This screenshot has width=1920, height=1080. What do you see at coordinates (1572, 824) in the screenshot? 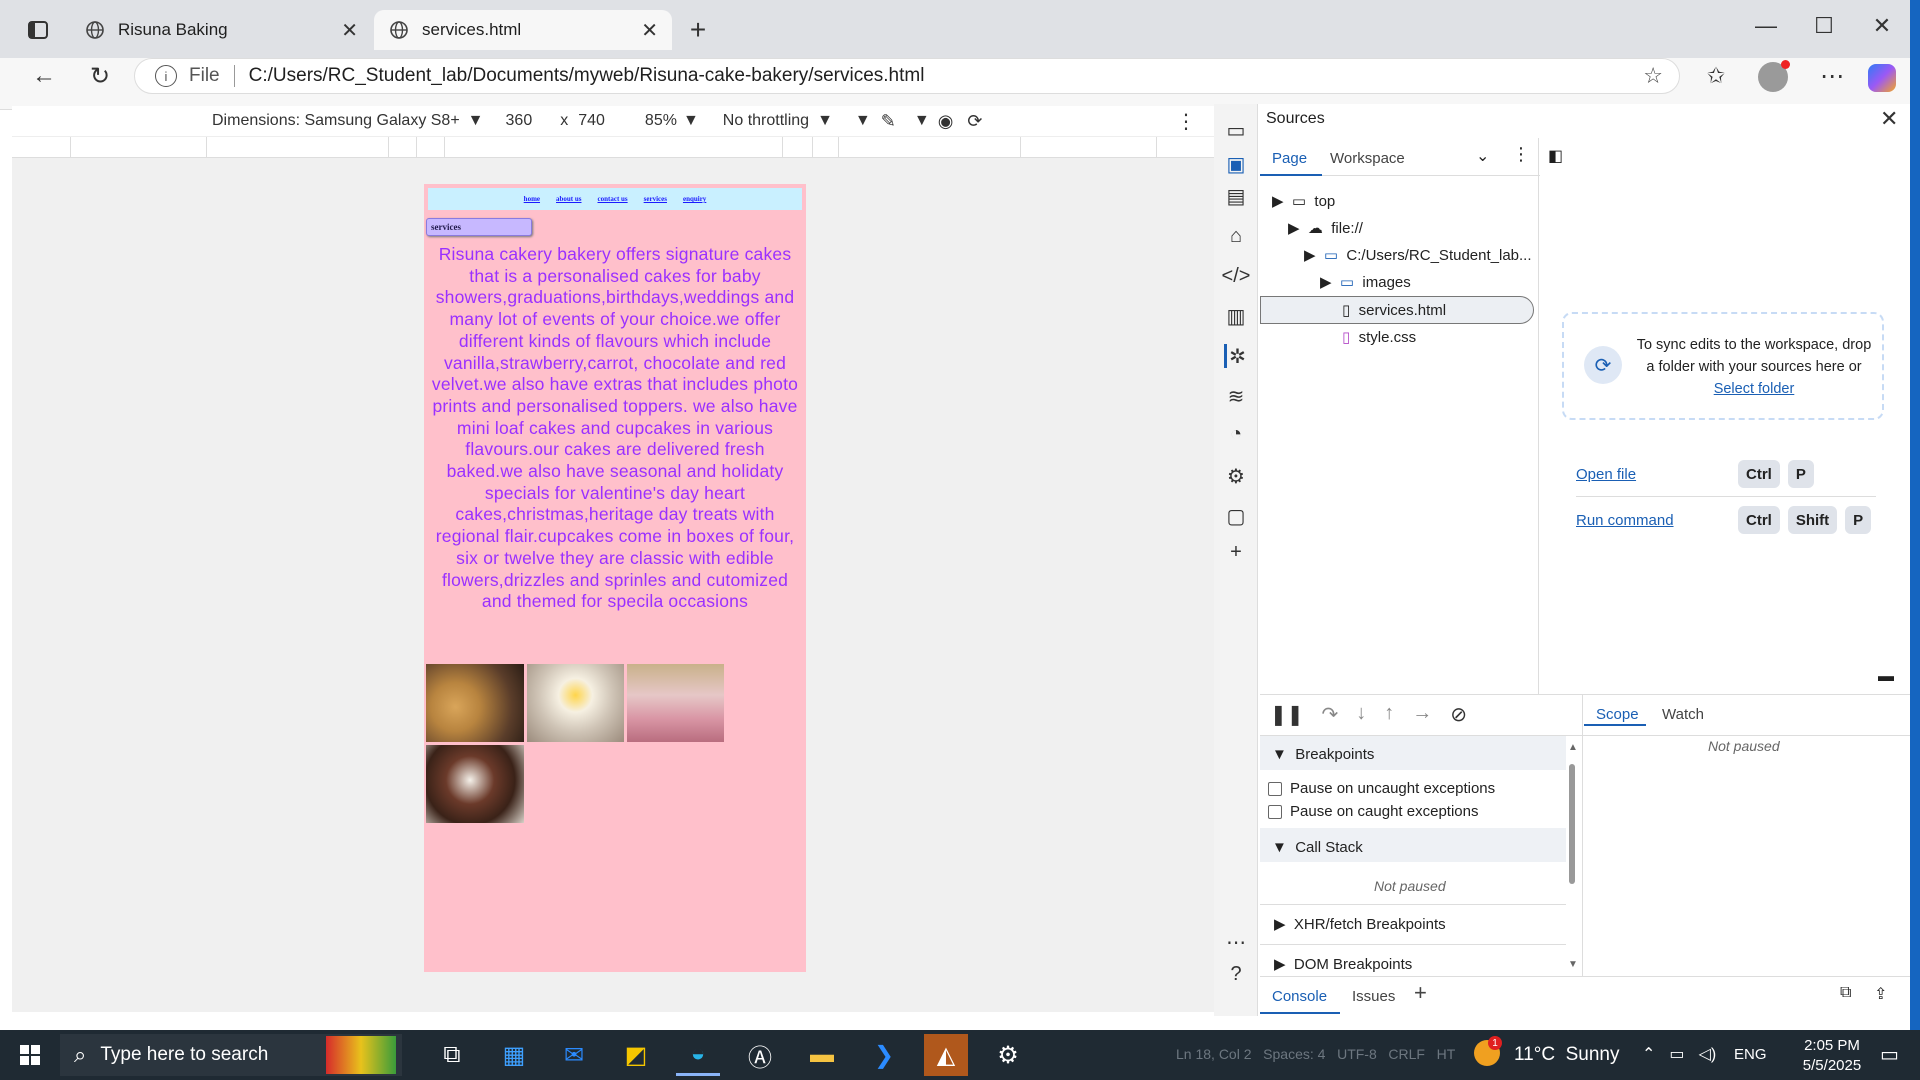
I see `scrollbar-thumb` at bounding box center [1572, 824].